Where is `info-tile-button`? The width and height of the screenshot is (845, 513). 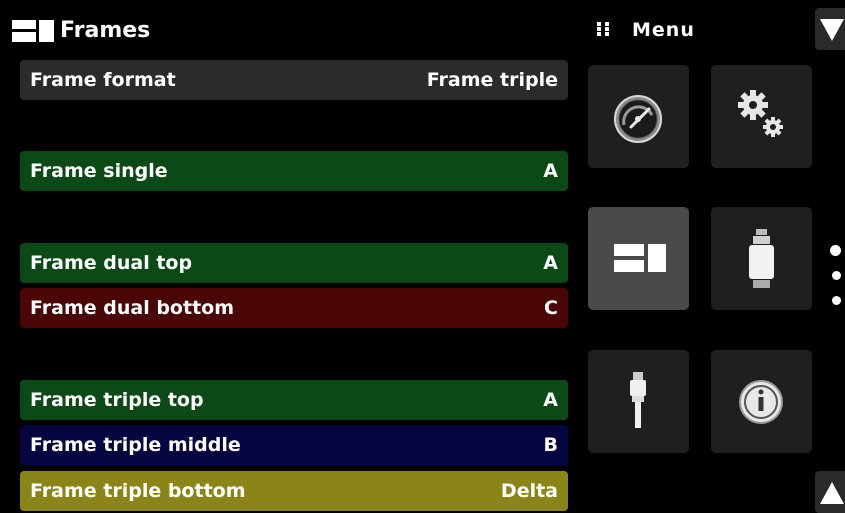 info-tile-button is located at coordinates (761, 401).